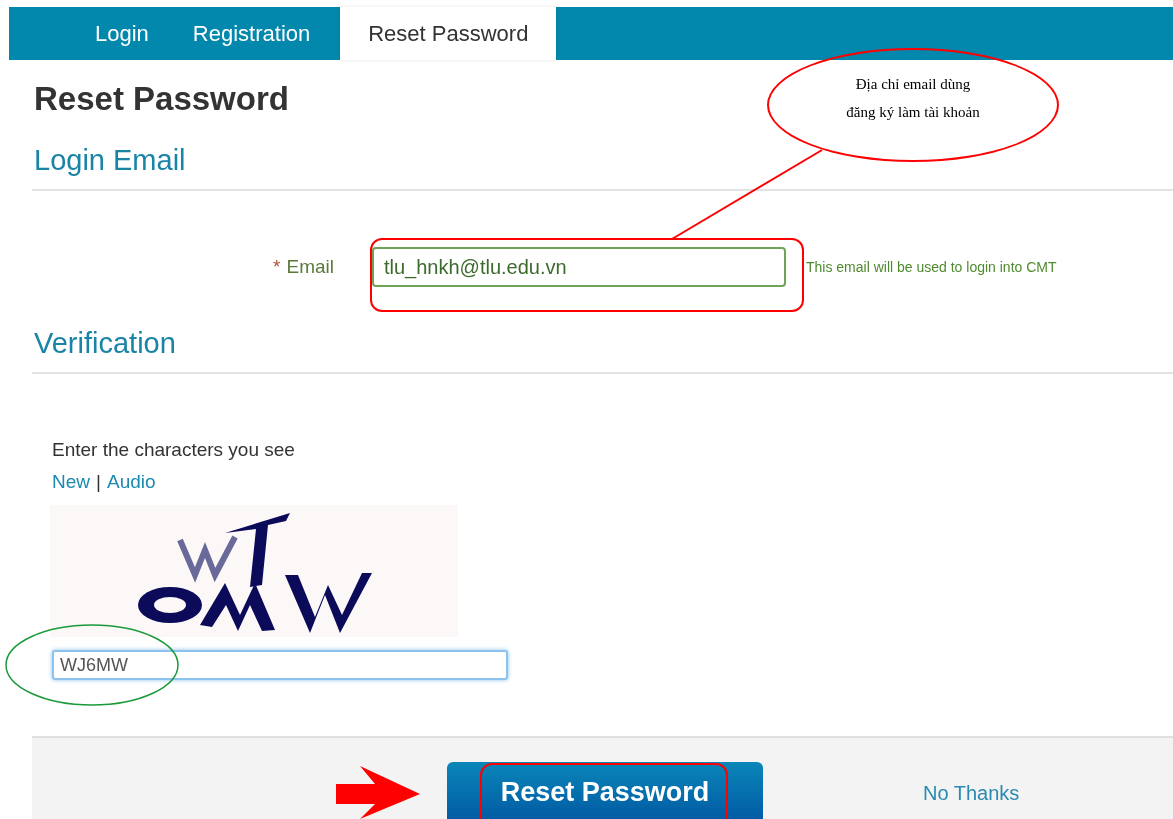 The height and width of the screenshot is (819, 1173). I want to click on new-link: New, so click(71, 482).